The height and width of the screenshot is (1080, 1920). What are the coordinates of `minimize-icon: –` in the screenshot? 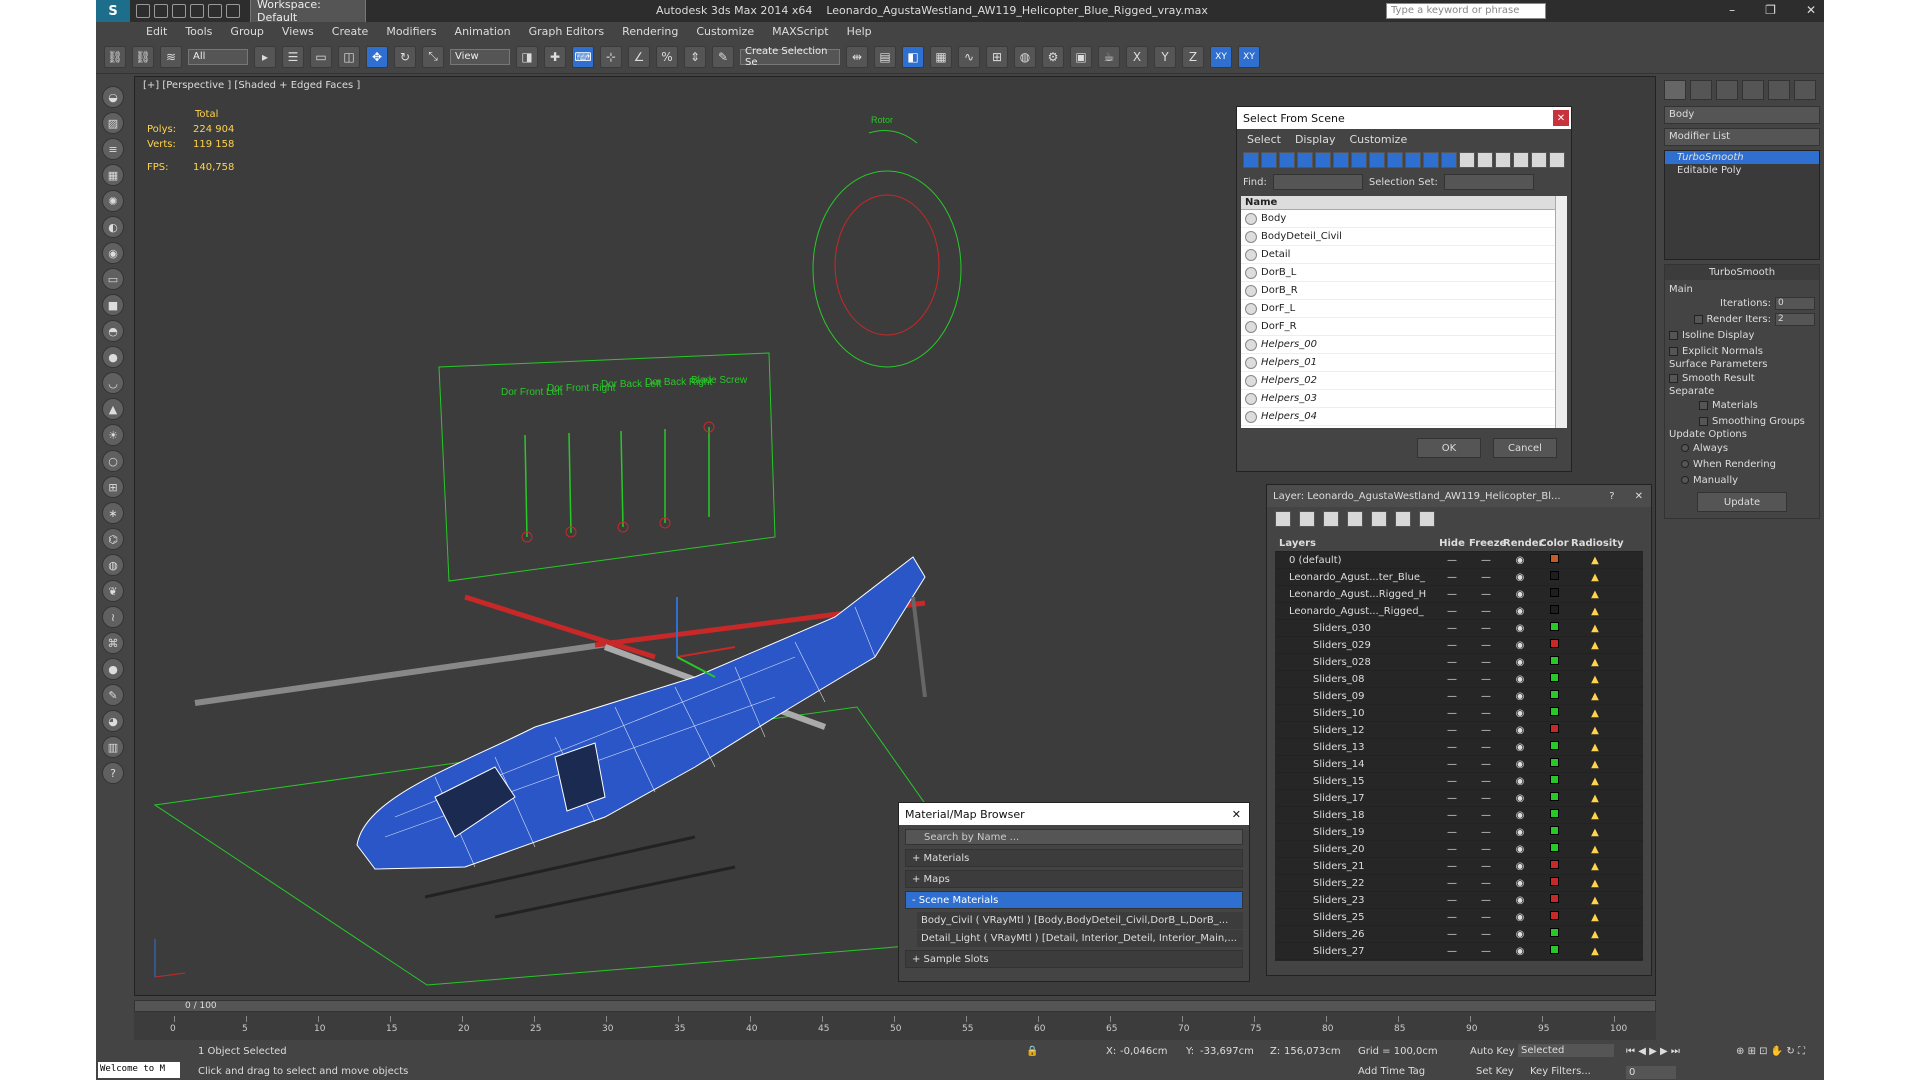 It's located at (1732, 10).